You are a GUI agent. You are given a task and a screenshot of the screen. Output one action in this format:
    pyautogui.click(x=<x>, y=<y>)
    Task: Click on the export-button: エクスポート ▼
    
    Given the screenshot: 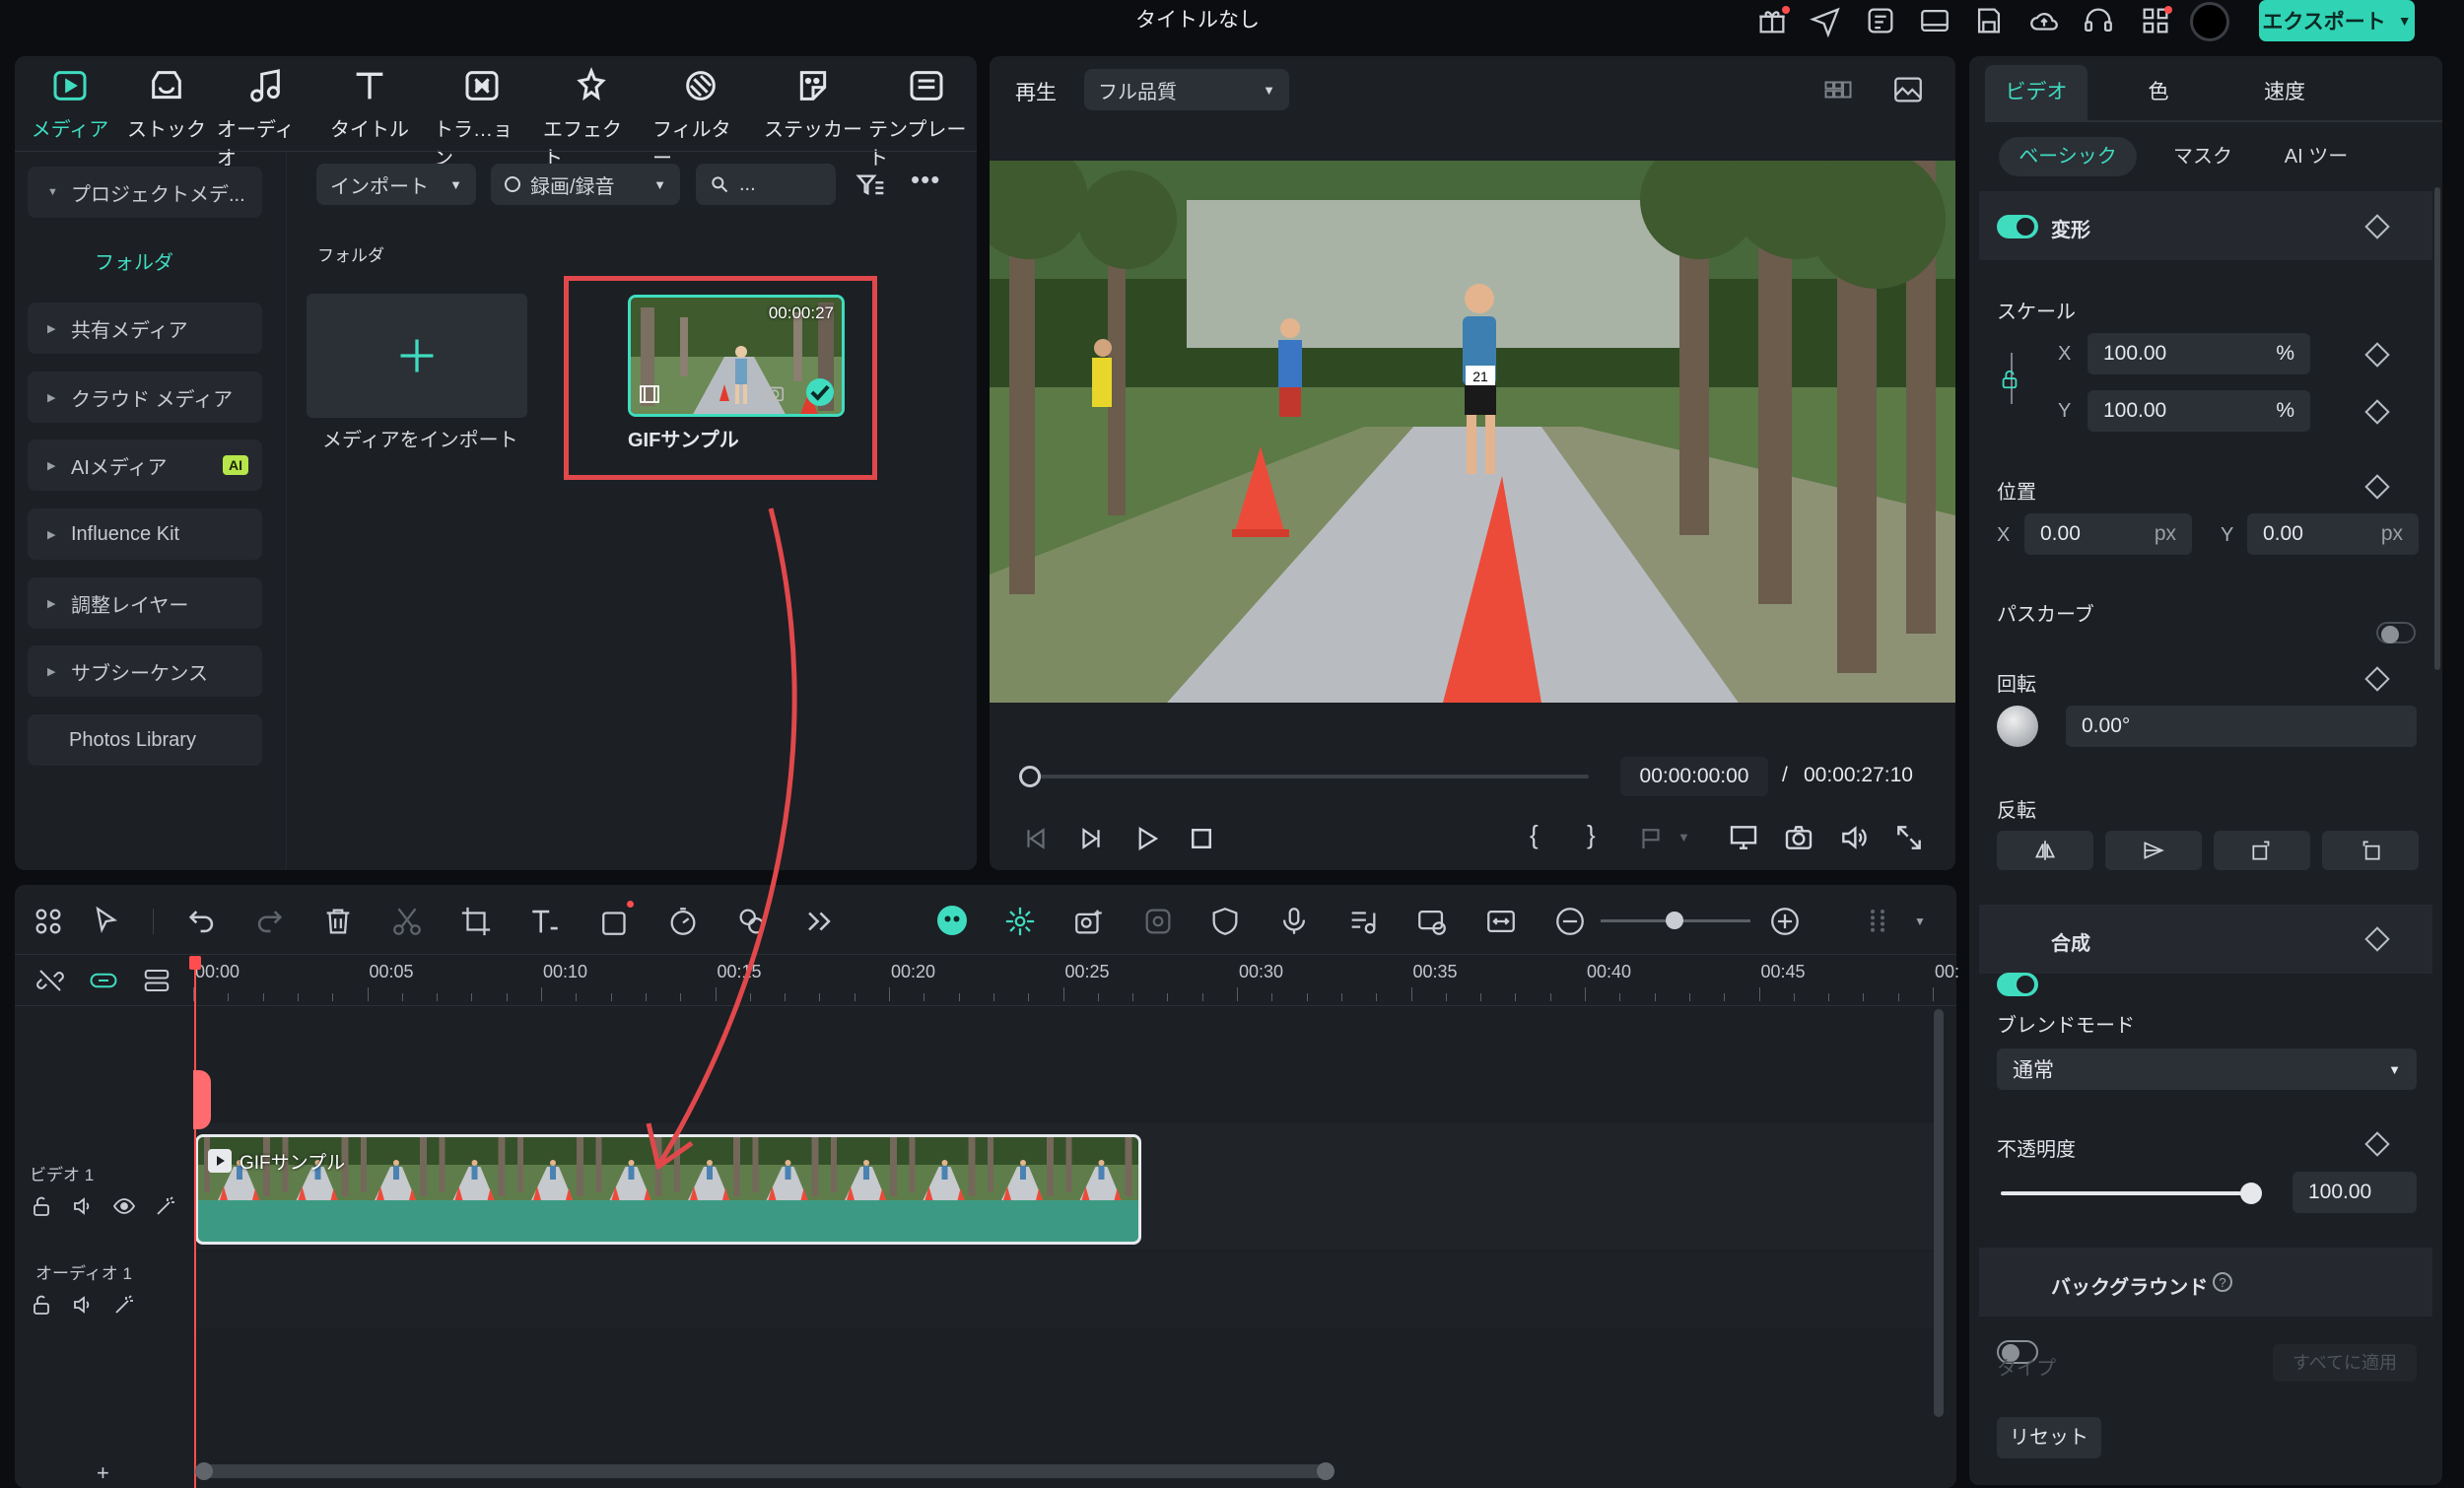 What is the action you would take?
    pyautogui.click(x=2337, y=20)
    